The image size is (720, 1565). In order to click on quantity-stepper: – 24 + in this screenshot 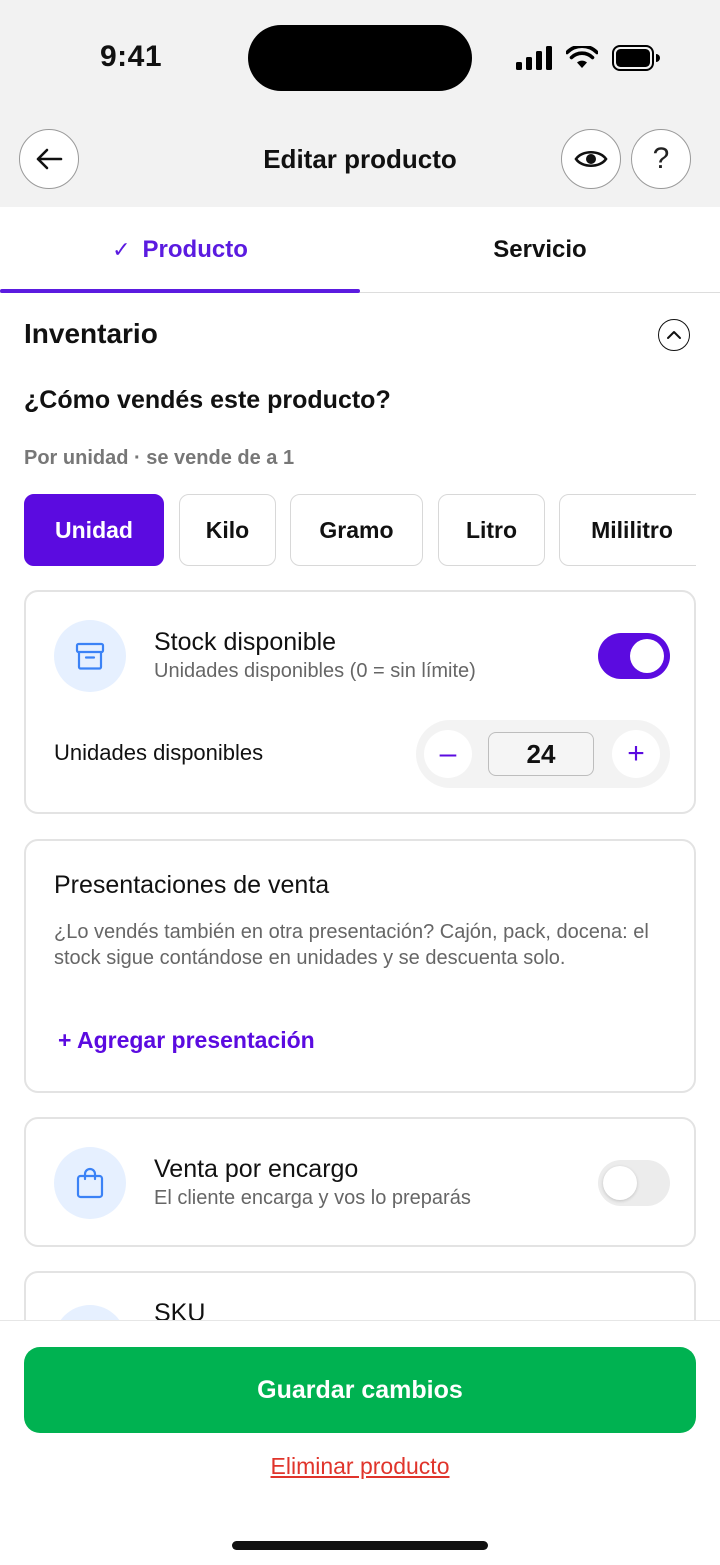, I will do `click(543, 754)`.